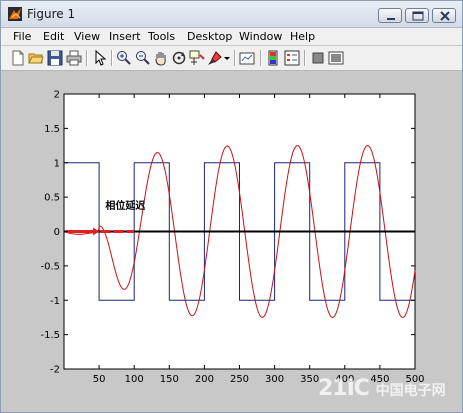 Image resolution: width=463 pixels, height=413 pixels. What do you see at coordinates (209, 36) in the screenshot?
I see `menu-desktop: Desktop` at bounding box center [209, 36].